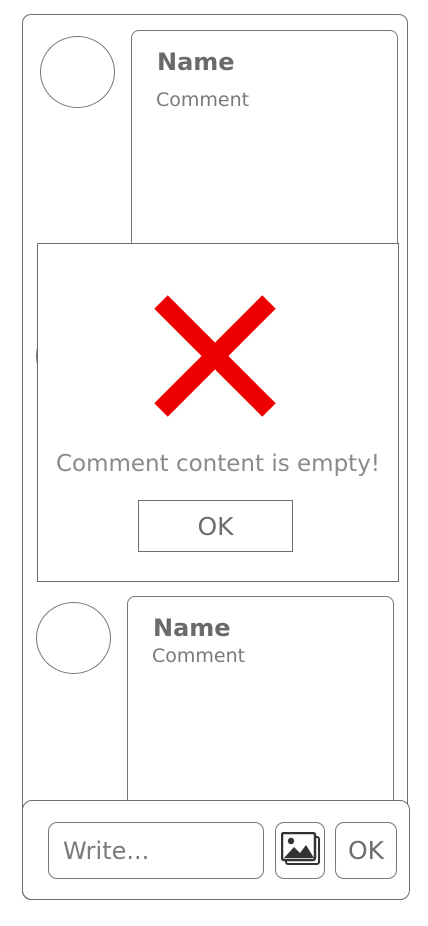  What do you see at coordinates (366, 850) in the screenshot?
I see `submit-comment-button: OK` at bounding box center [366, 850].